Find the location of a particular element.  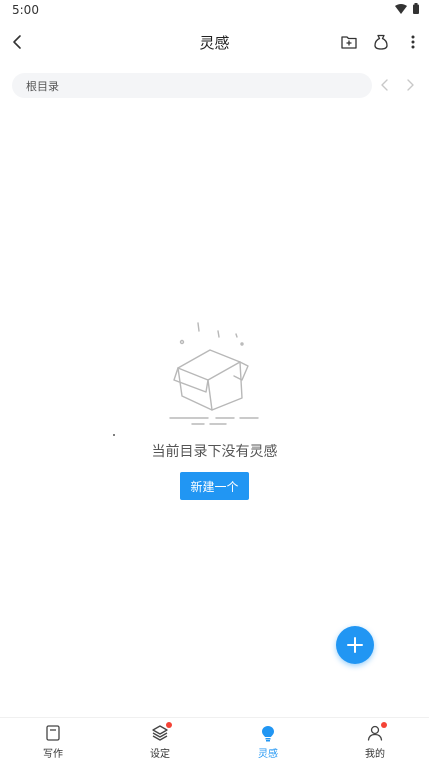

nav-item-settings: 设定 is located at coordinates (160, 742).